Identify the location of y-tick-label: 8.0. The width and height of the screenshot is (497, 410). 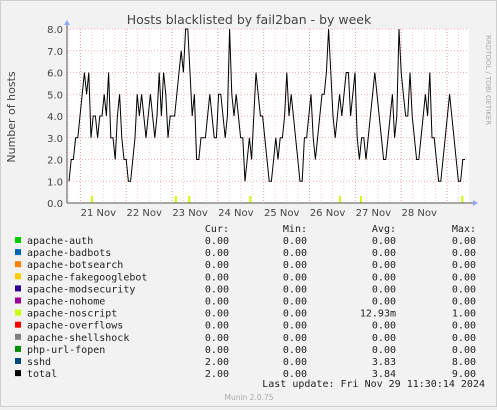
(55, 30).